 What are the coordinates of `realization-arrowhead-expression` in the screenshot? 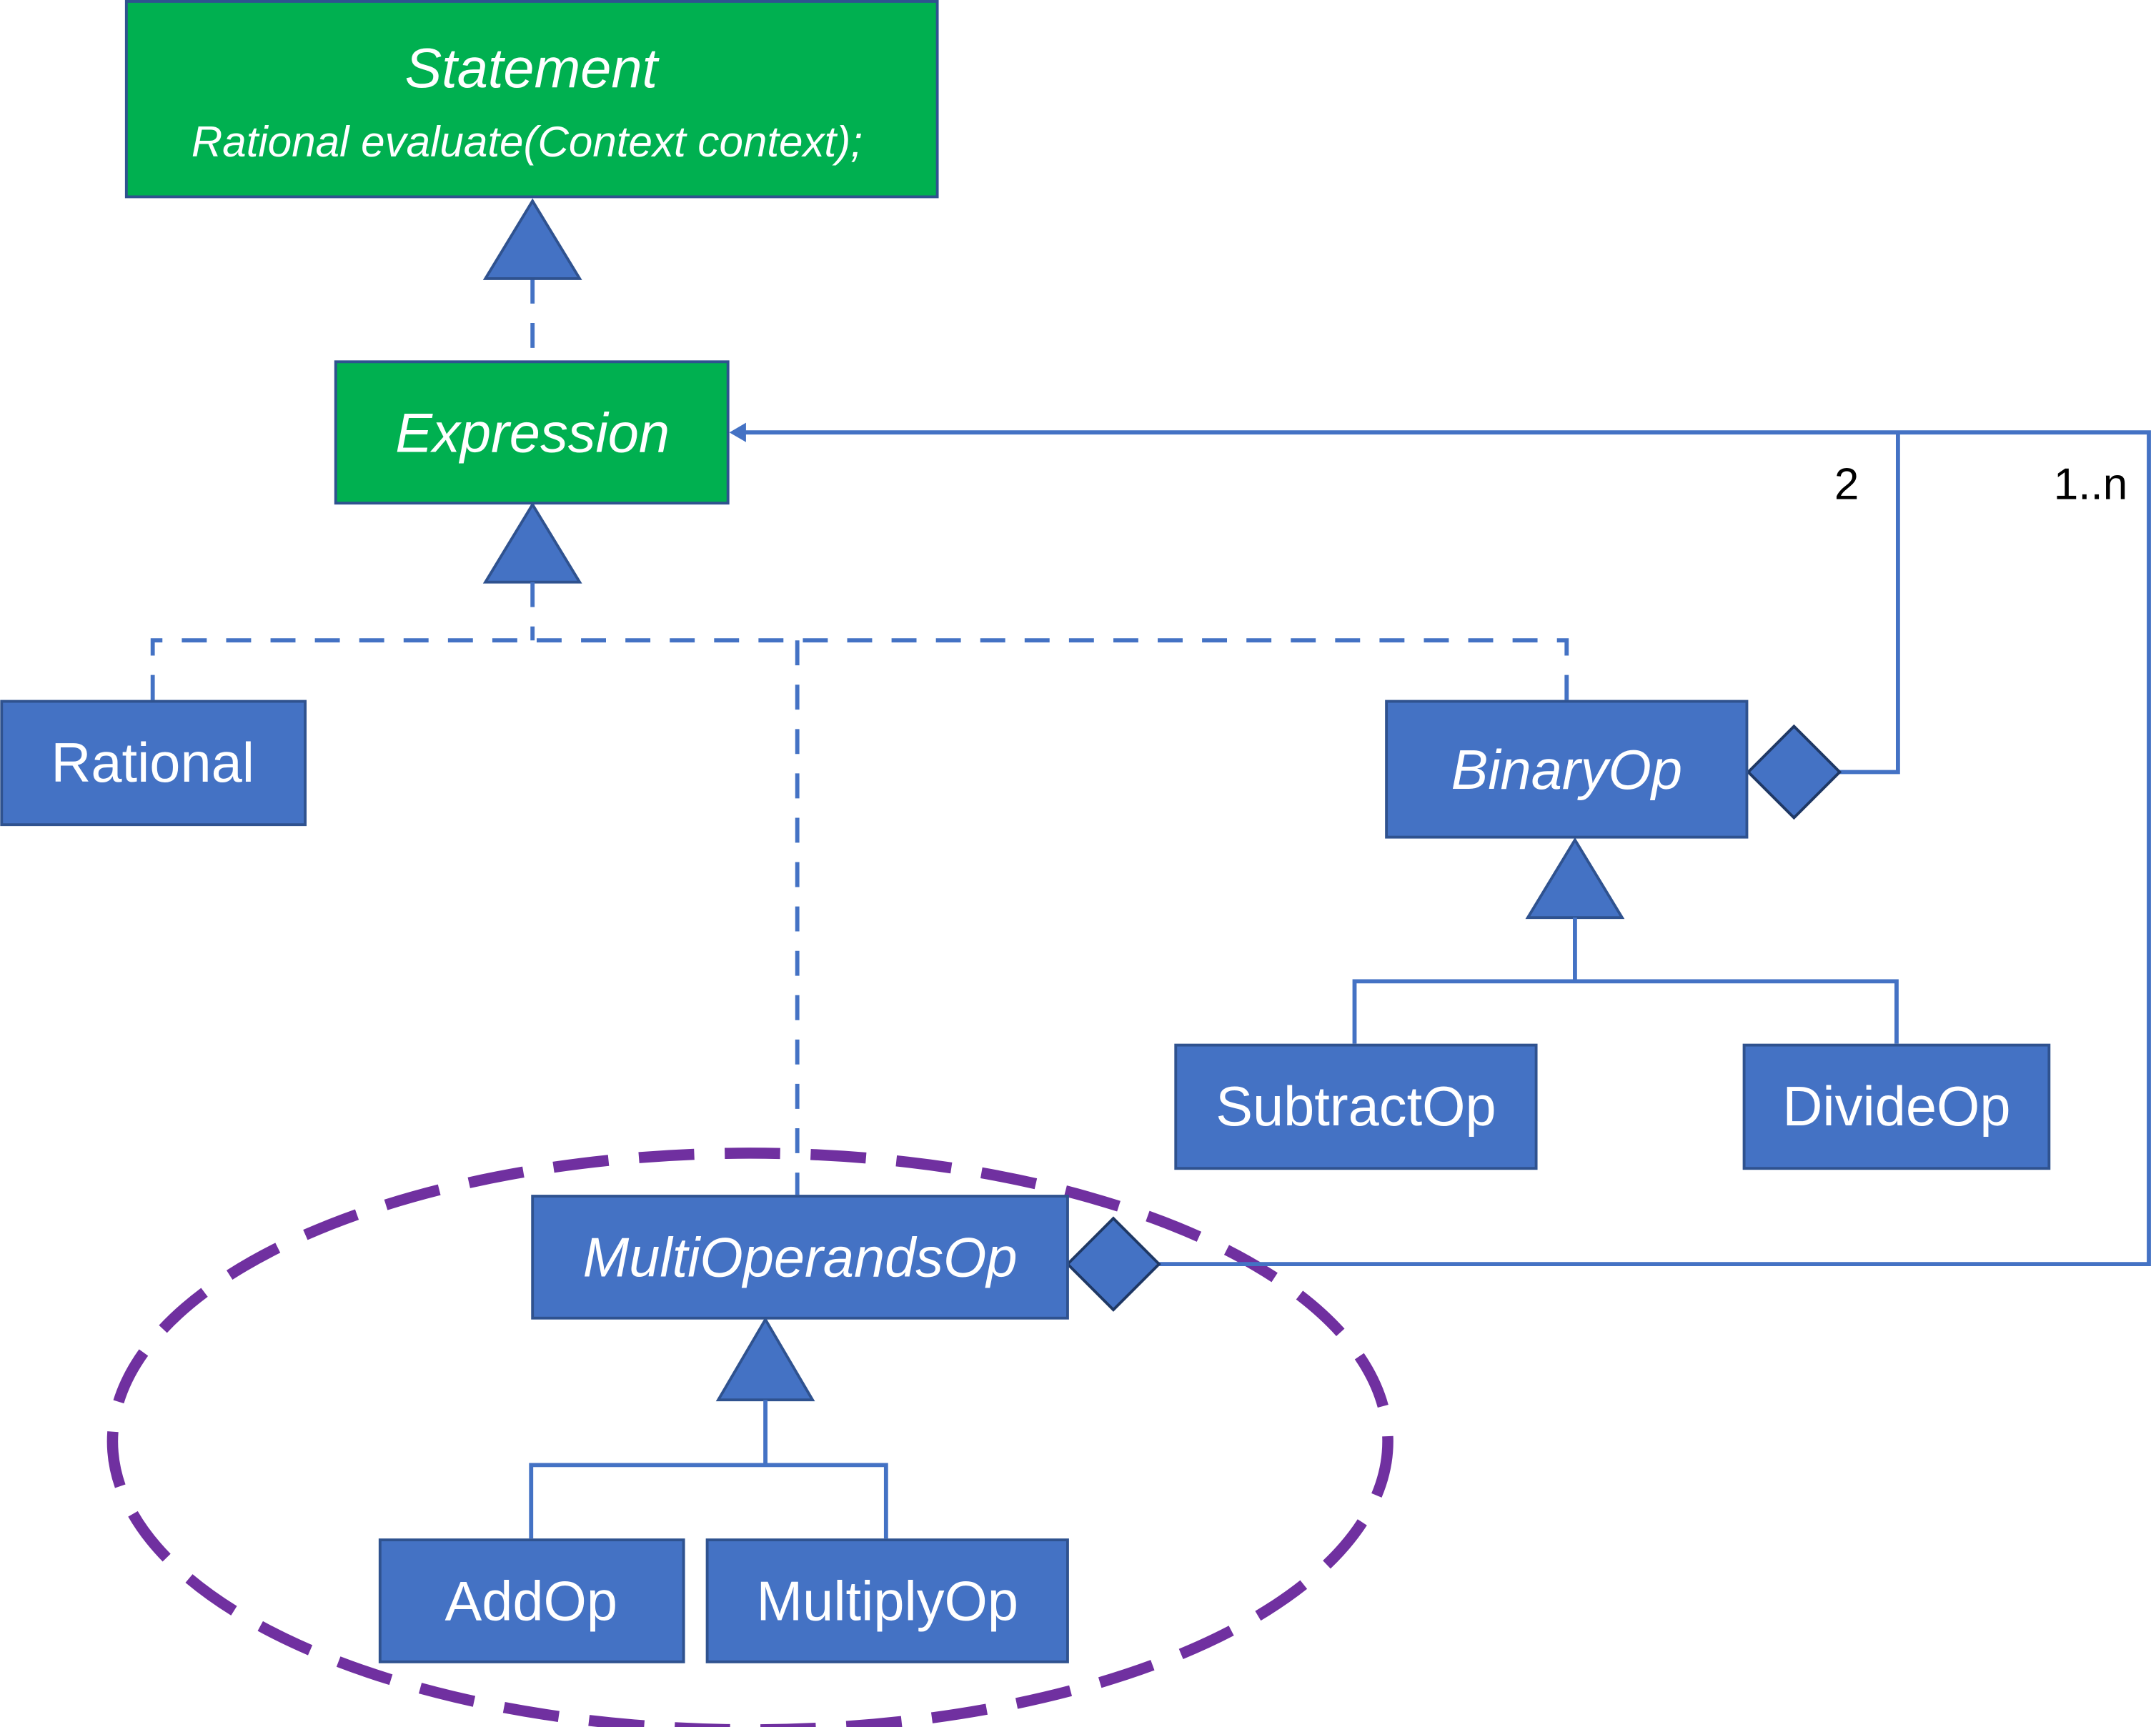 It's located at (532, 543).